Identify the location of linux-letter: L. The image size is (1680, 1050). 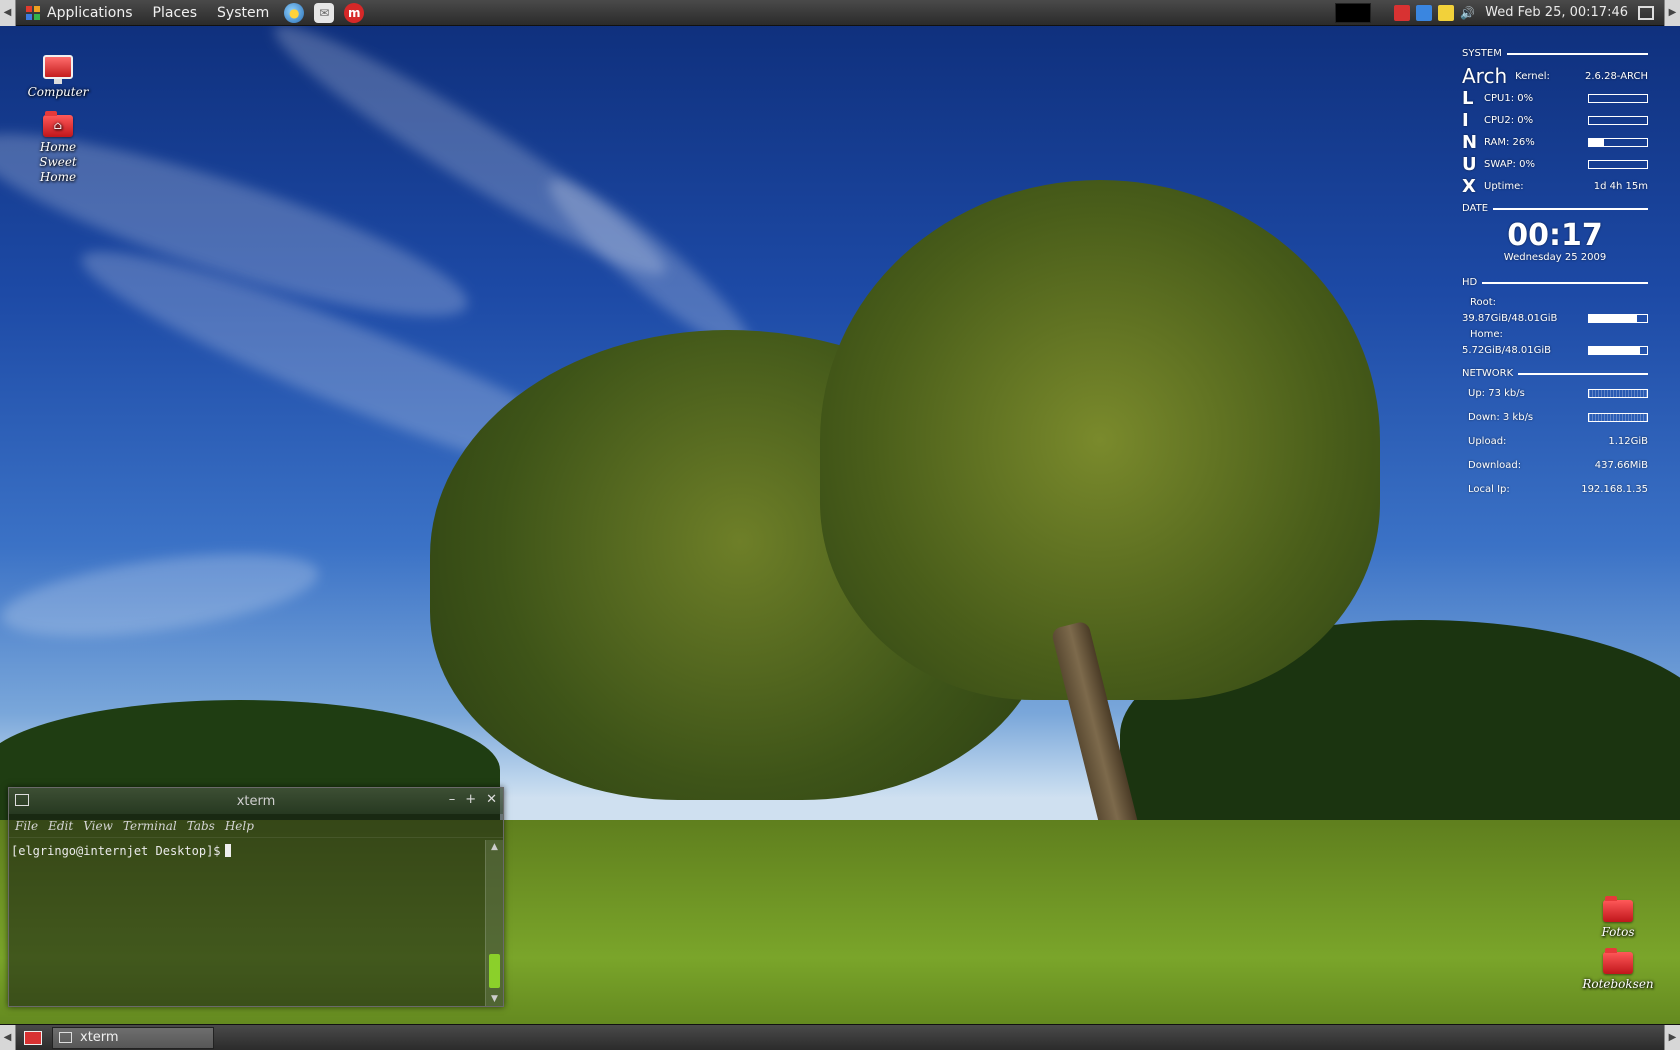
(1468, 98).